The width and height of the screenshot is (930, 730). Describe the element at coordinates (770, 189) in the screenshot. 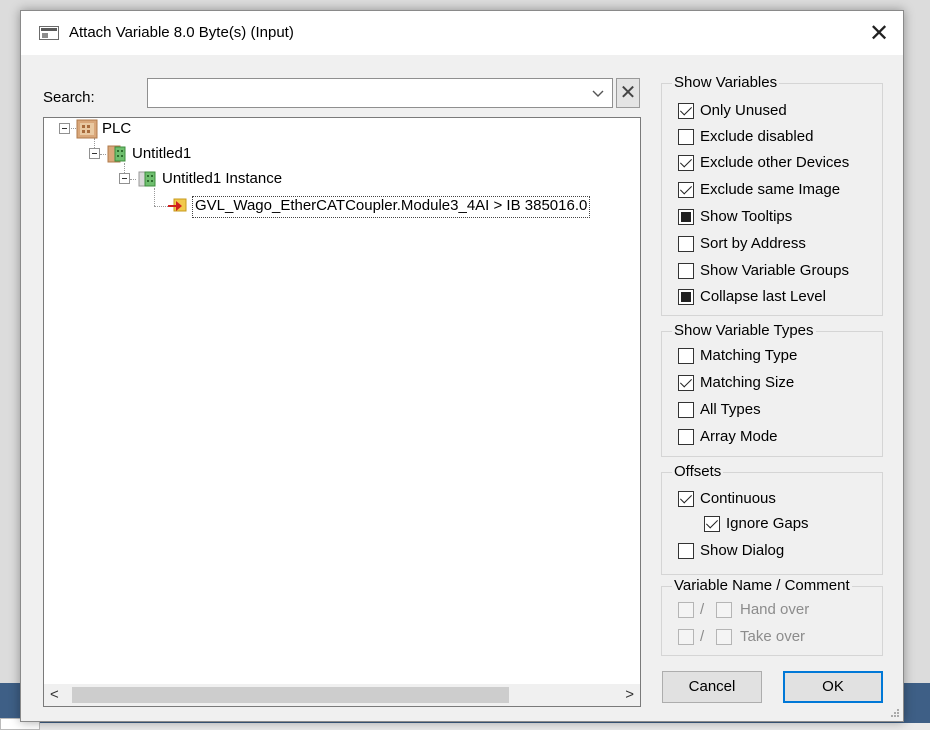

I see `checkbox-label: Exclude same Image` at that location.